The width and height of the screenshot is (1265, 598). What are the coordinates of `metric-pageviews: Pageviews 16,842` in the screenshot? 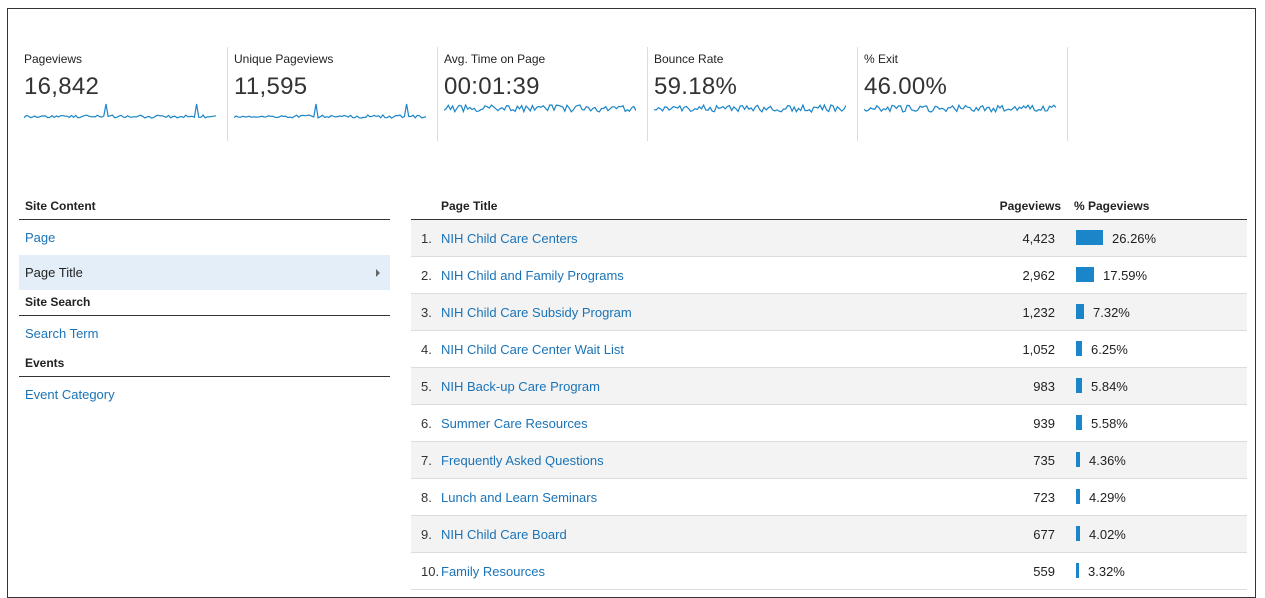 It's located at (123, 94).